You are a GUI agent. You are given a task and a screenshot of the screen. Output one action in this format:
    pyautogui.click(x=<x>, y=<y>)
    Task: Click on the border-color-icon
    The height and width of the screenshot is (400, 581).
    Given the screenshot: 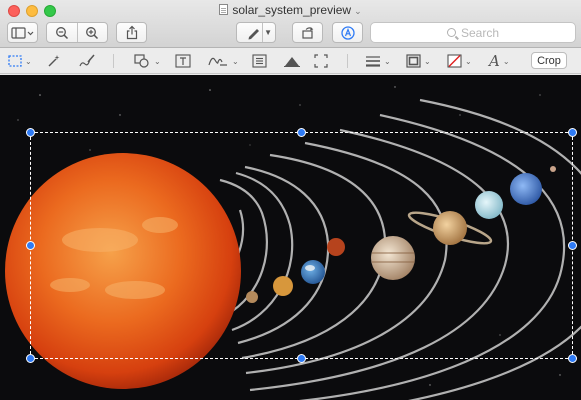 What is the action you would take?
    pyautogui.click(x=413, y=61)
    